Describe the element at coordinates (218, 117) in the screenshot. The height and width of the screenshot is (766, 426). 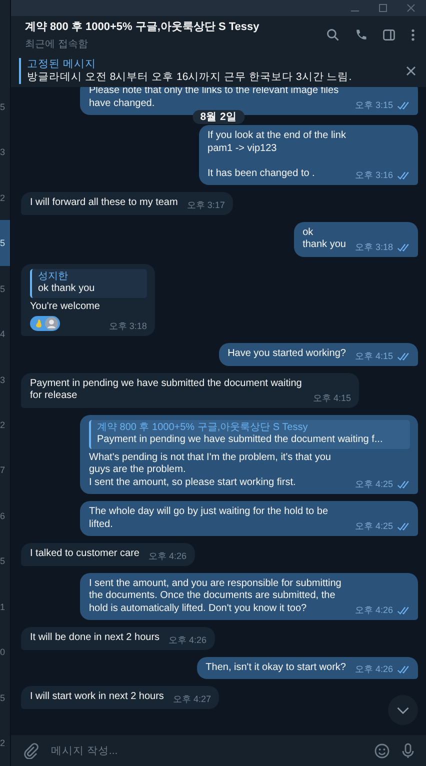
I see `date-badge: 8월 2일` at that location.